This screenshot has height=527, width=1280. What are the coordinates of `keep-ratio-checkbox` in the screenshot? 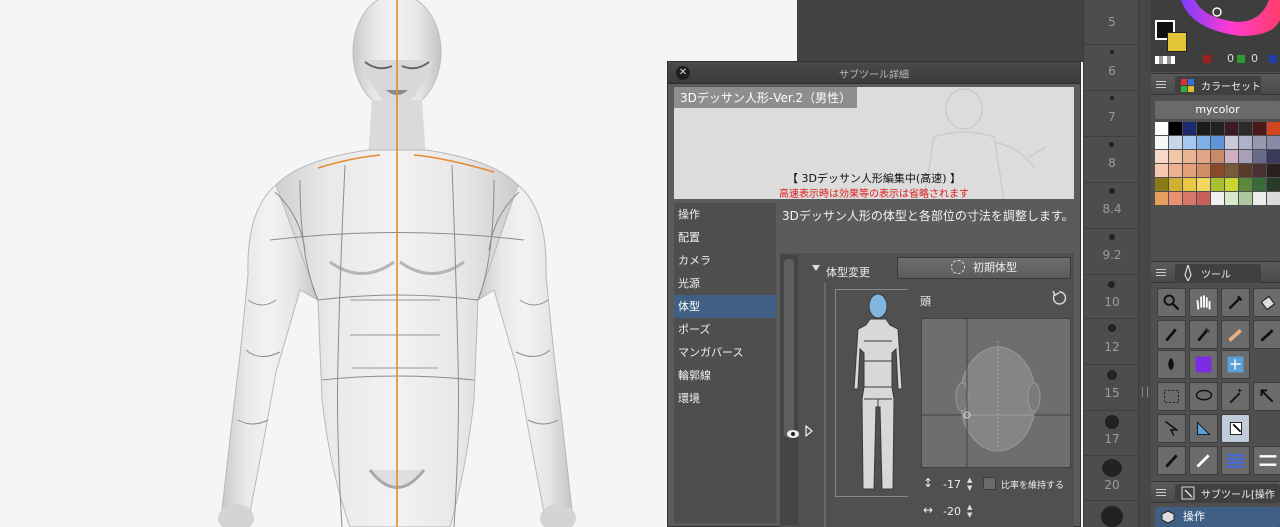 It's located at (989, 483).